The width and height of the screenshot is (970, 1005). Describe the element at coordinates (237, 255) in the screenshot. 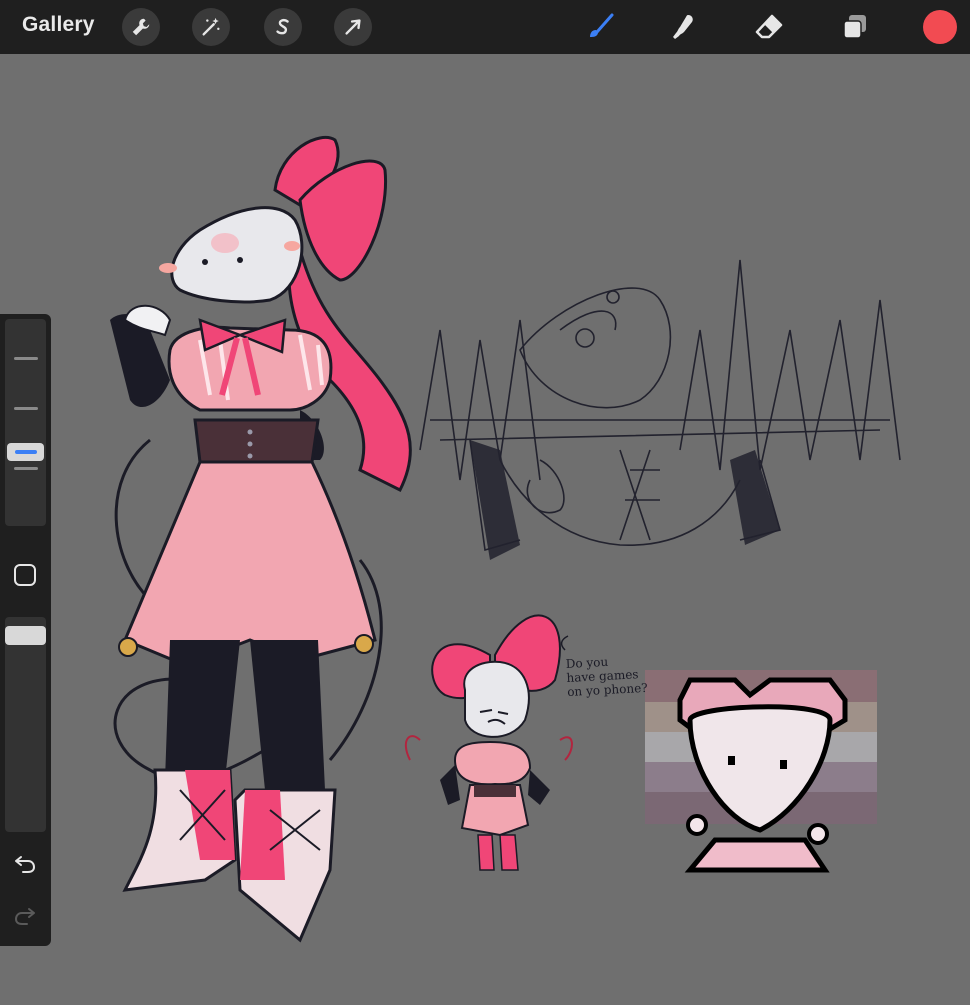

I see `big-character-head` at that location.